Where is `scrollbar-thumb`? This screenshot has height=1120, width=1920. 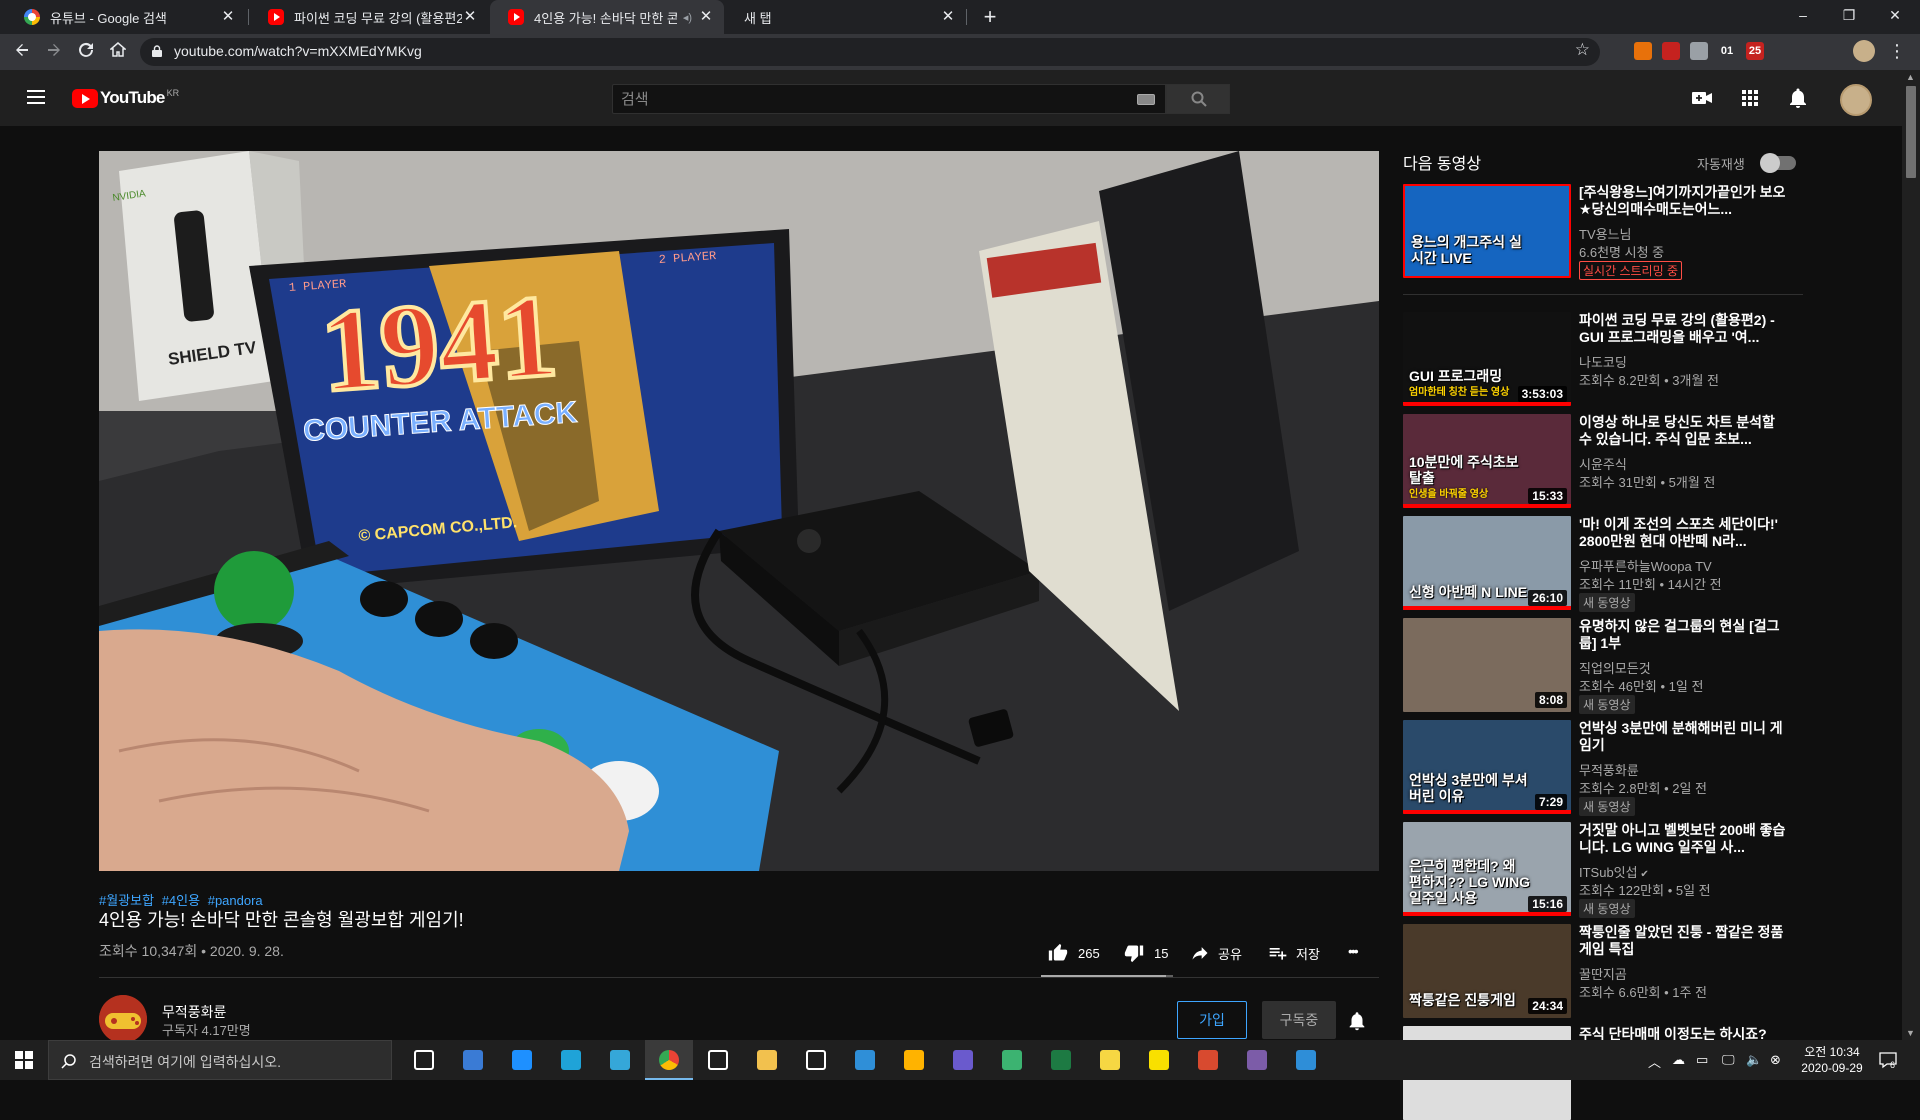
scrollbar-thumb is located at coordinates (1911, 132).